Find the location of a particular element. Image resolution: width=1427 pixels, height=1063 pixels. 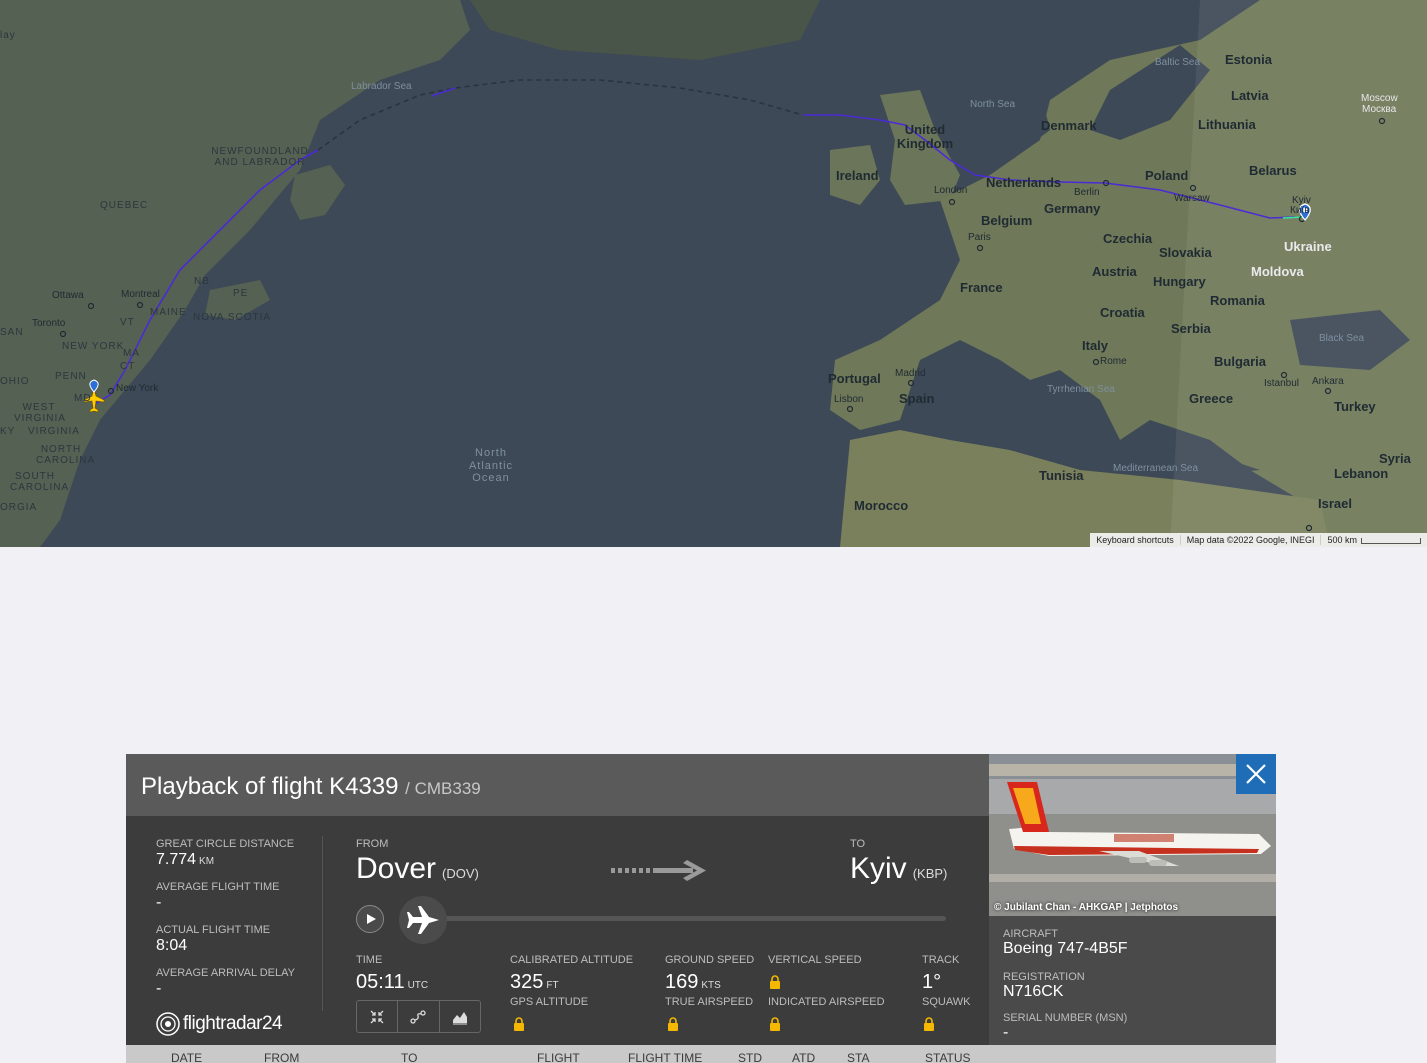

map-label-country: Lebanon is located at coordinates (1361, 473).